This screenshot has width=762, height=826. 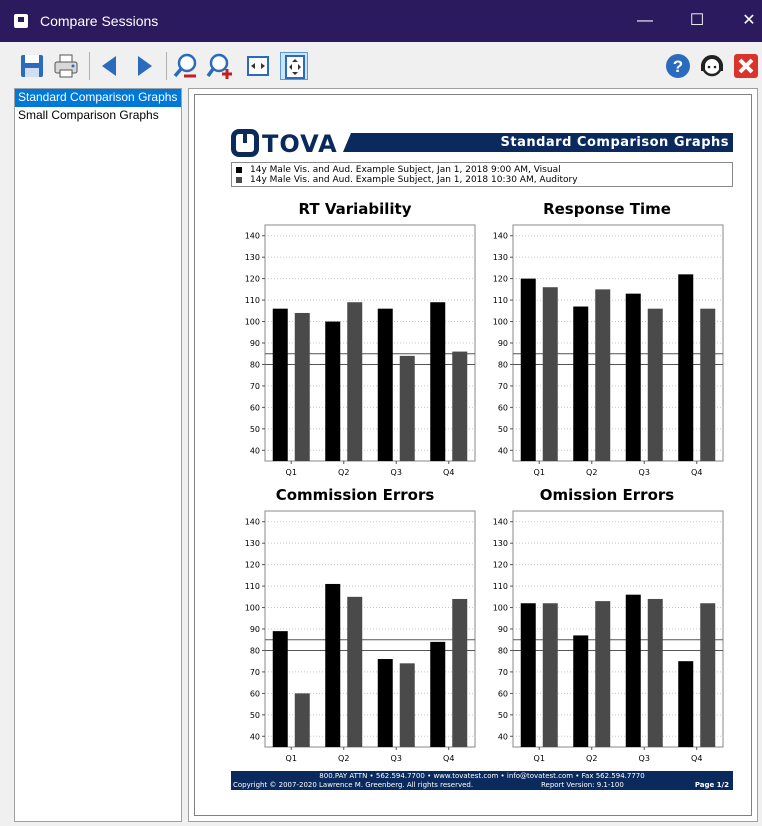 I want to click on splitter, so click(x=185, y=455).